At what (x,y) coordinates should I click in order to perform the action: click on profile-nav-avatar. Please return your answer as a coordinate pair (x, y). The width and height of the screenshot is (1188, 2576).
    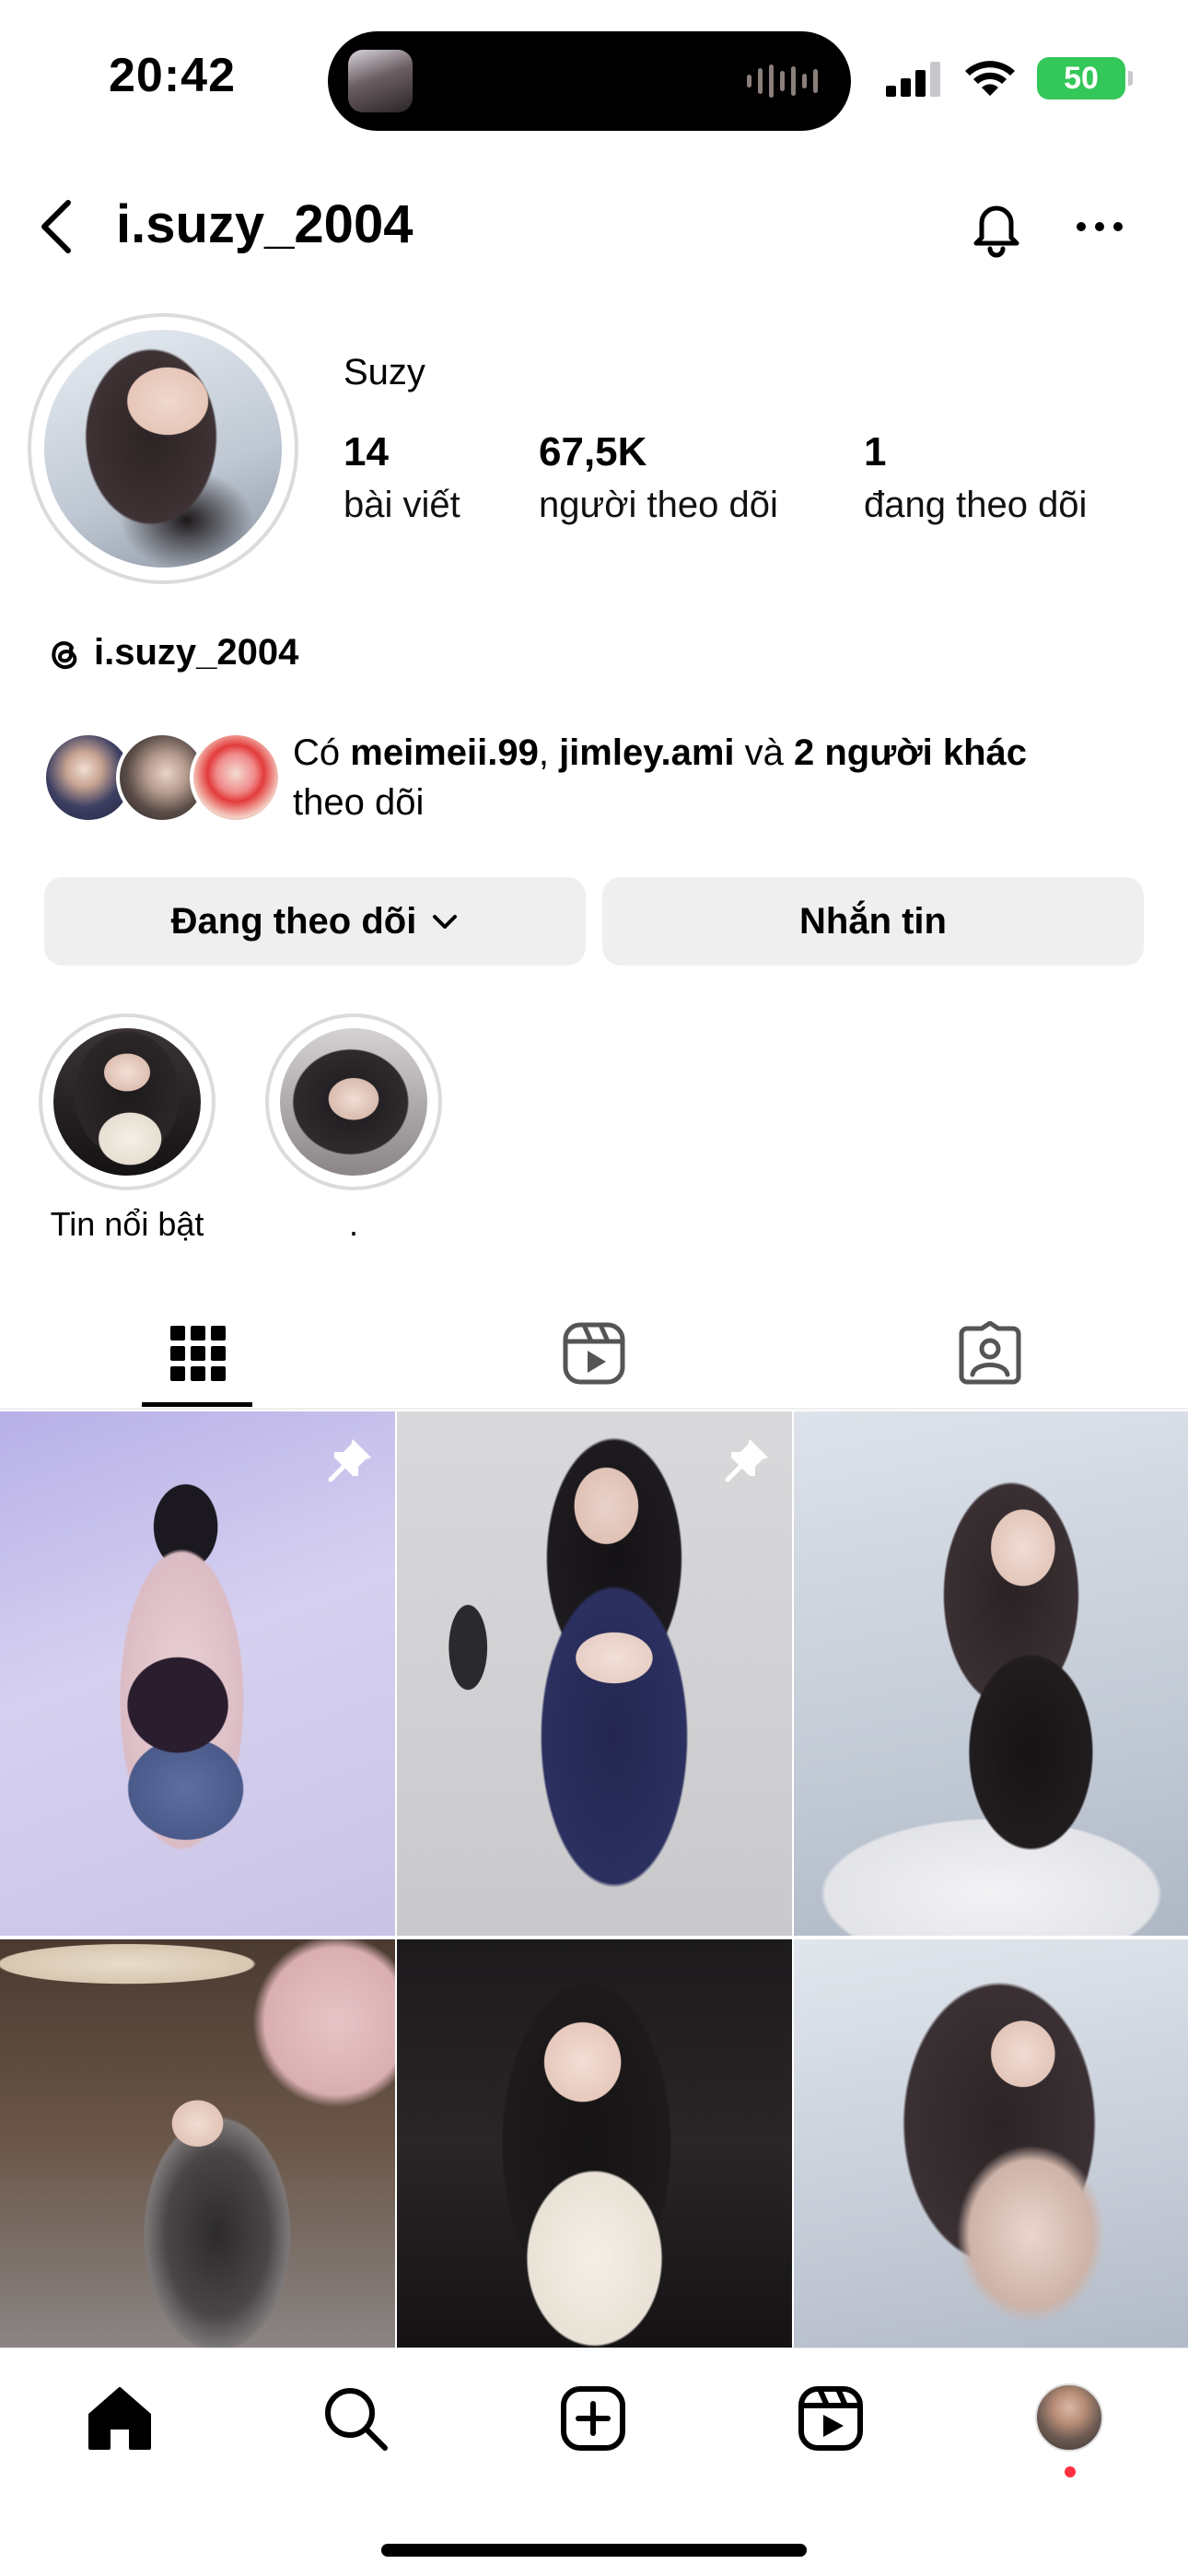
    Looking at the image, I should click on (1069, 2417).